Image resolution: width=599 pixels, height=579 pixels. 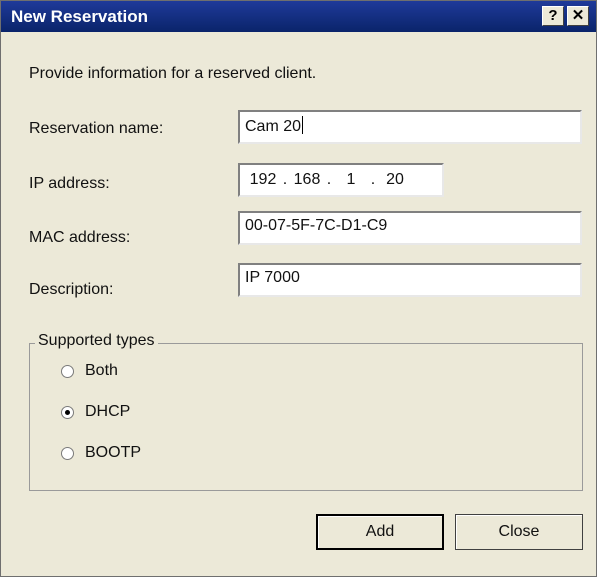 What do you see at coordinates (410, 280) in the screenshot?
I see `description-input: IP 7000` at bounding box center [410, 280].